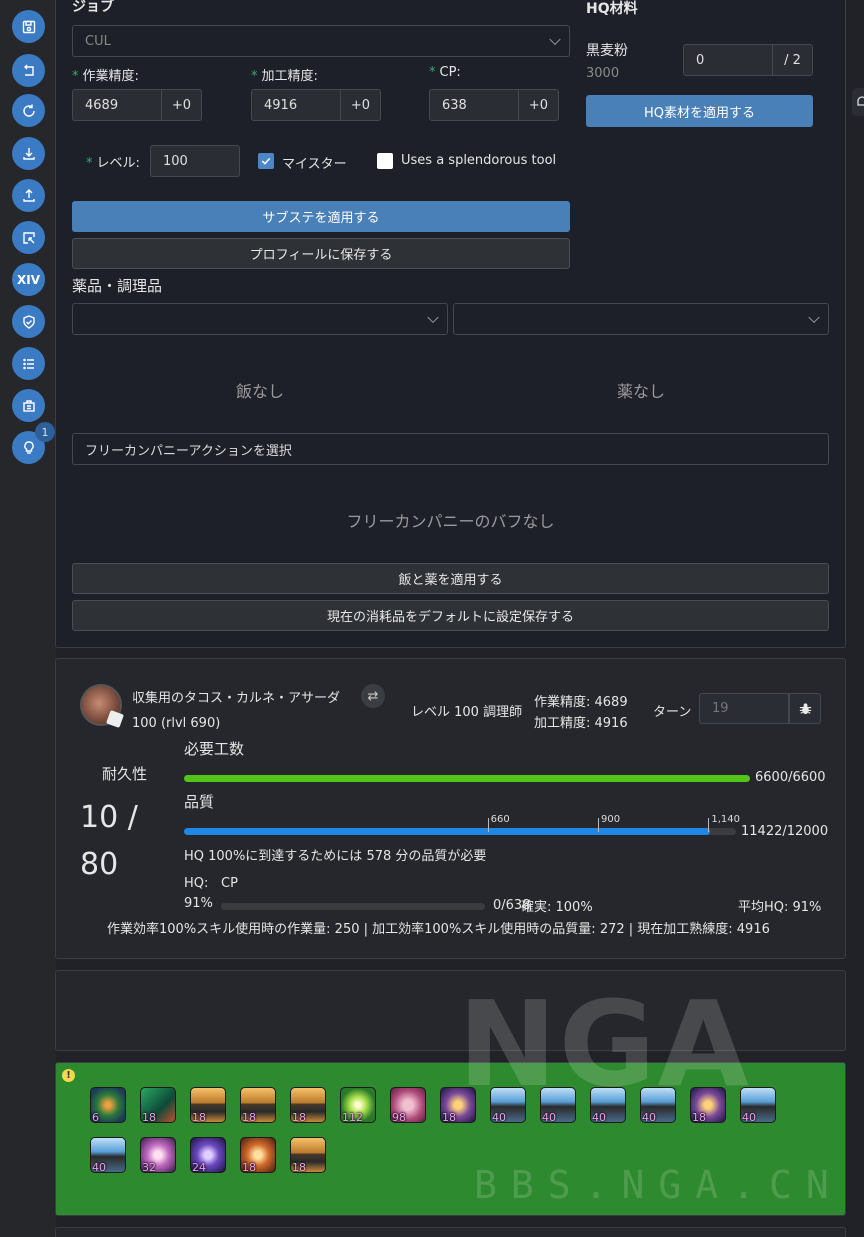 The height and width of the screenshot is (1237, 864). What do you see at coordinates (805, 708) in the screenshot?
I see `bug-icon` at bounding box center [805, 708].